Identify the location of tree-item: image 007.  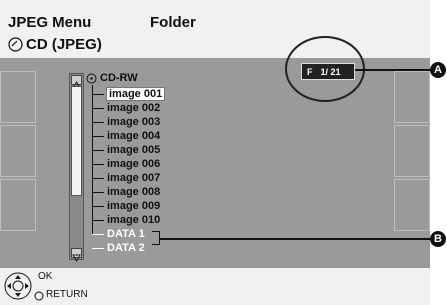
(126, 178).